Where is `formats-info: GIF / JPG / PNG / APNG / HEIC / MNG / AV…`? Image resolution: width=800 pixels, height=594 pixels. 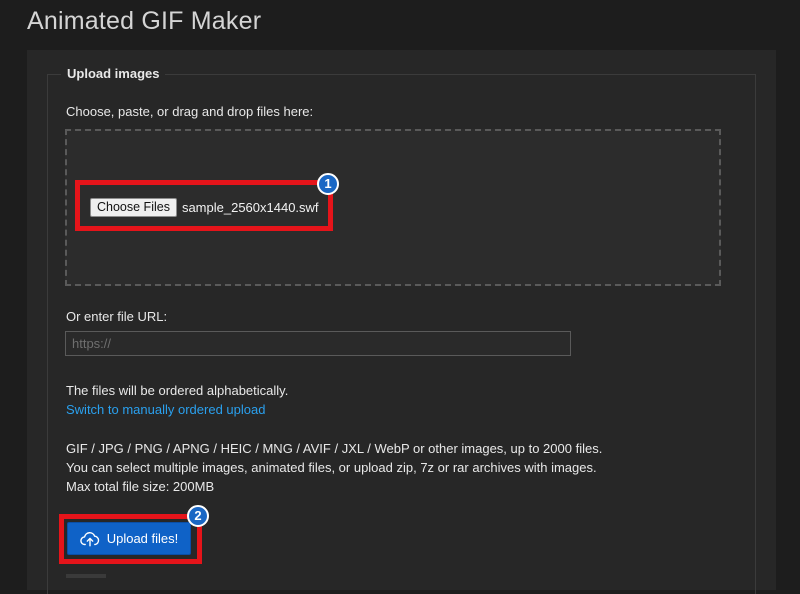 formats-info: GIF / JPG / PNG / APNG / HEIC / MNG / AV… is located at coordinates (334, 448).